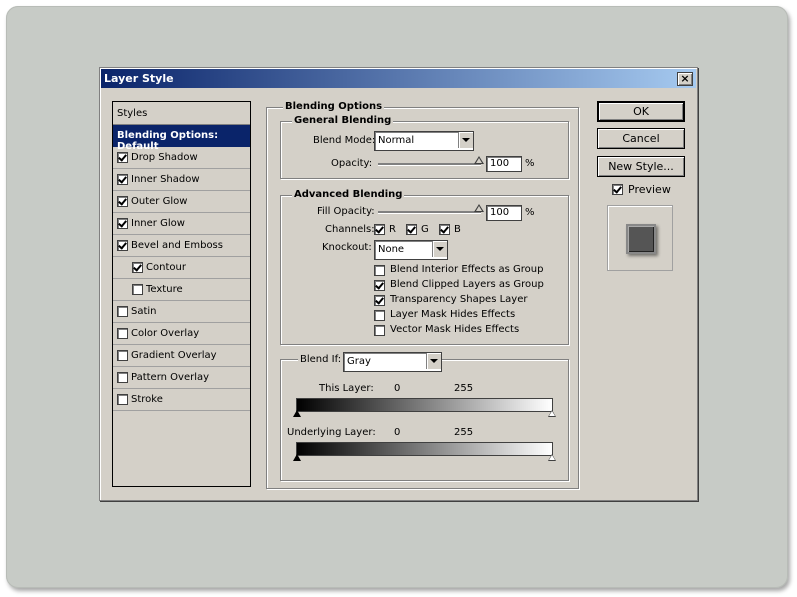 This screenshot has height=597, width=797. Describe the element at coordinates (396, 140) in the screenshot. I see `blend-mode-value: Normal` at that location.